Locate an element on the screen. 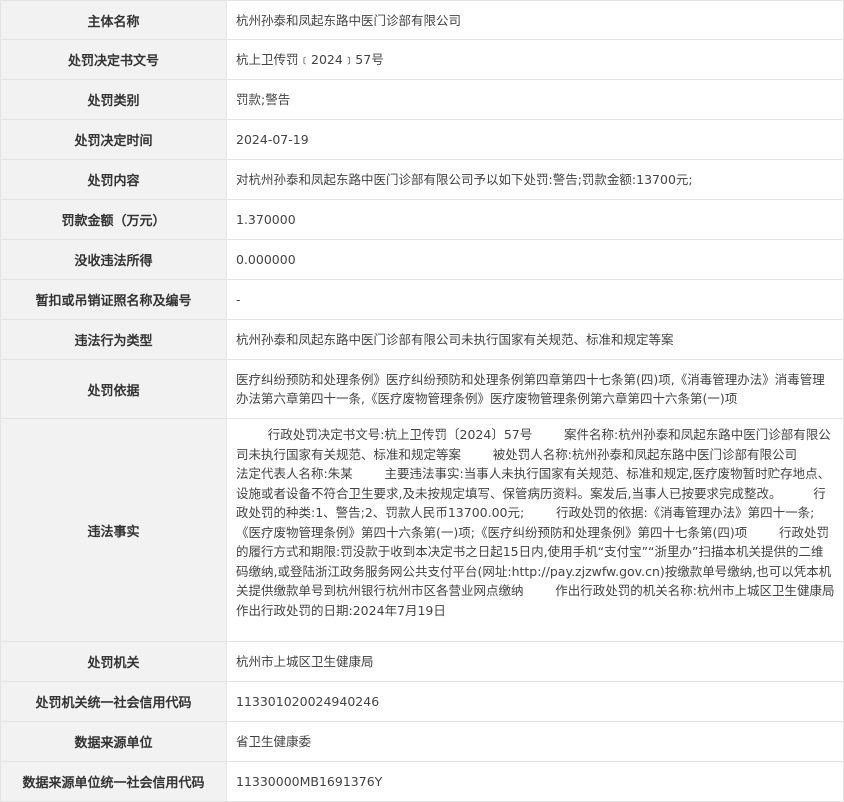 Image resolution: width=844 pixels, height=802 pixels. row-value: 杭州市上城区卫生健康局 is located at coordinates (535, 661).